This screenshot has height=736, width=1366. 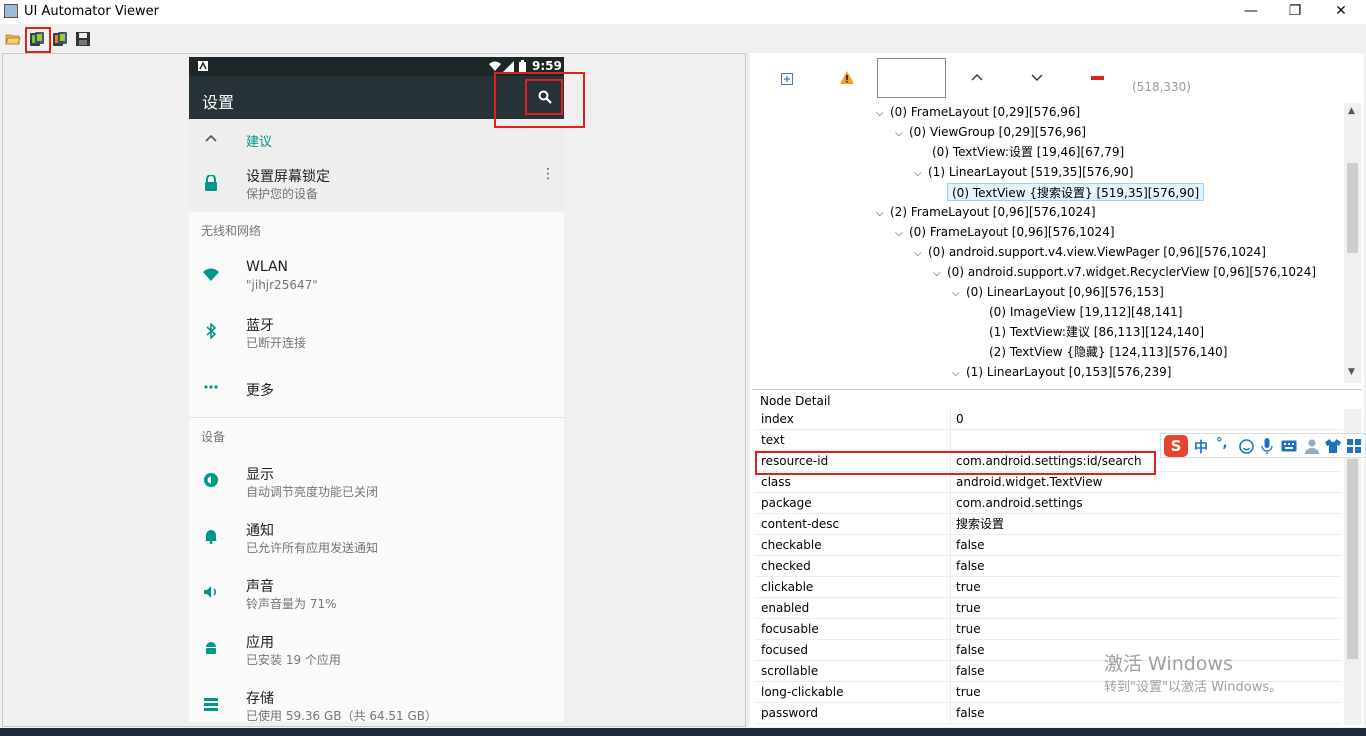 What do you see at coordinates (260, 531) in the screenshot?
I see `item-title: 通知` at bounding box center [260, 531].